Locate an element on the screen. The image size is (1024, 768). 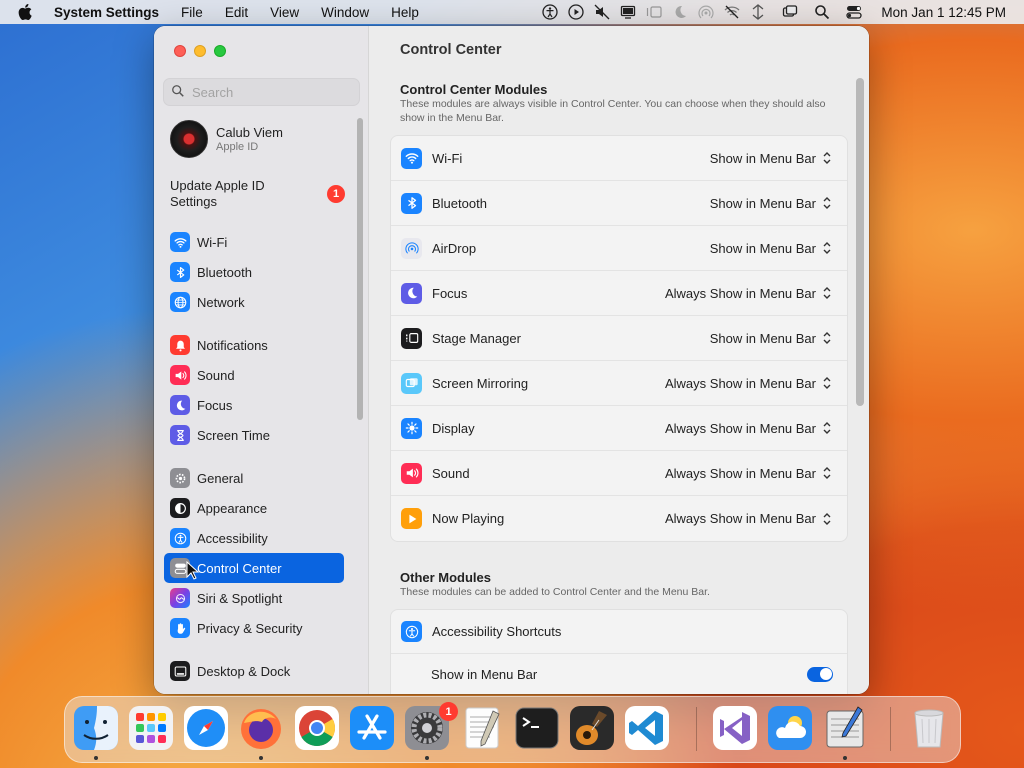
sidebar-item-screen-time: Screen Time is located at coordinates (254, 435).